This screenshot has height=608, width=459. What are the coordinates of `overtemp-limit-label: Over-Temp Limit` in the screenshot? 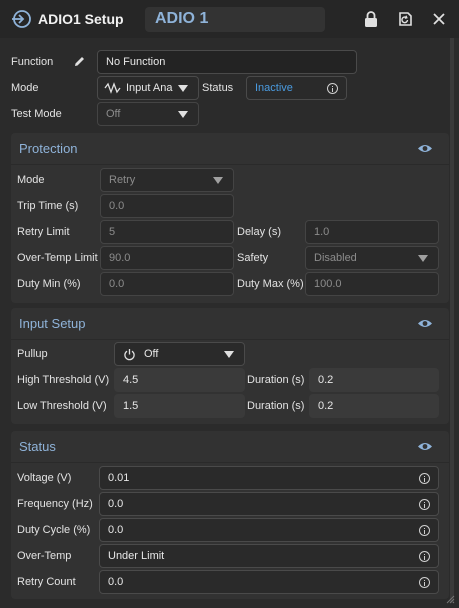 It's located at (57, 258).